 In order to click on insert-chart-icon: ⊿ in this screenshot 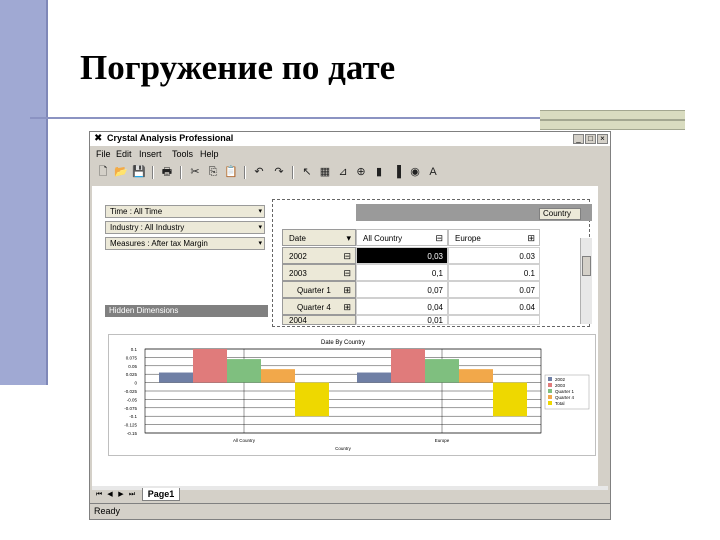, I will do `click(343, 172)`.